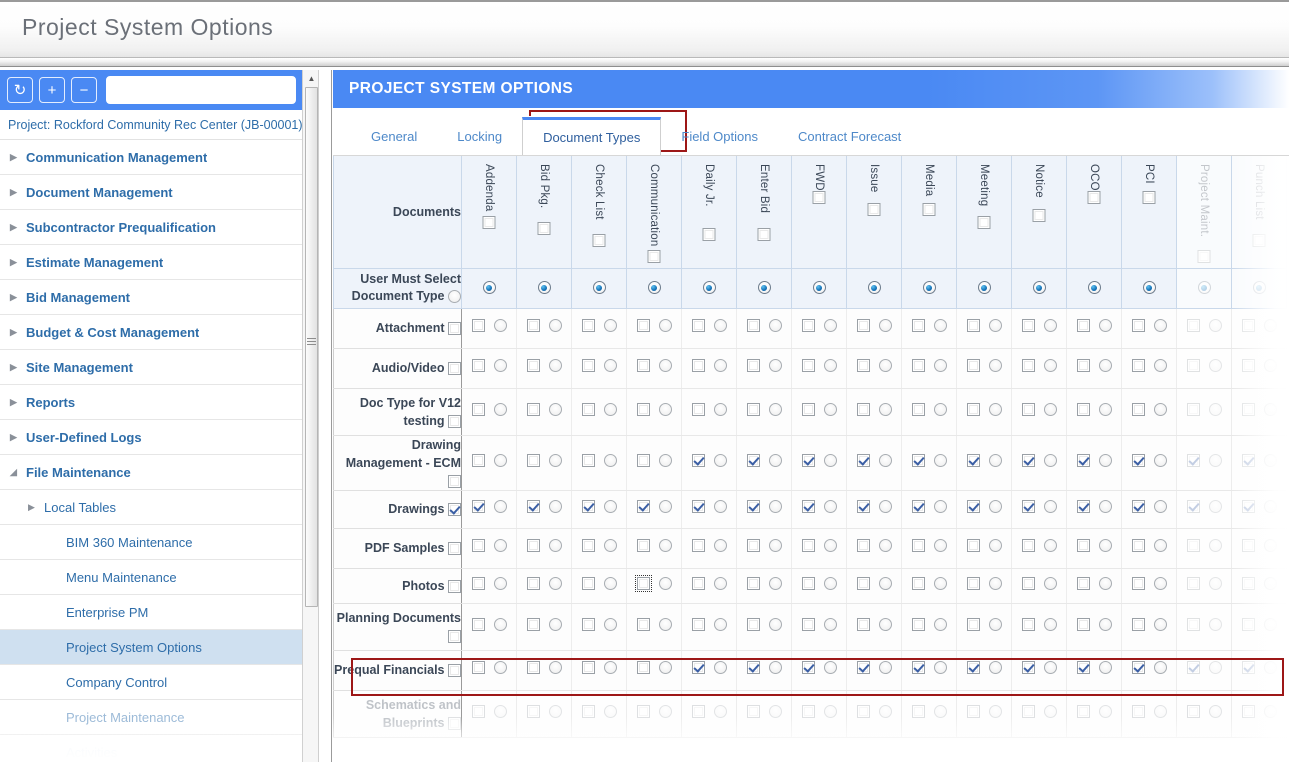  What do you see at coordinates (599, 212) in the screenshot?
I see `column-header-check-list: Check List` at bounding box center [599, 212].